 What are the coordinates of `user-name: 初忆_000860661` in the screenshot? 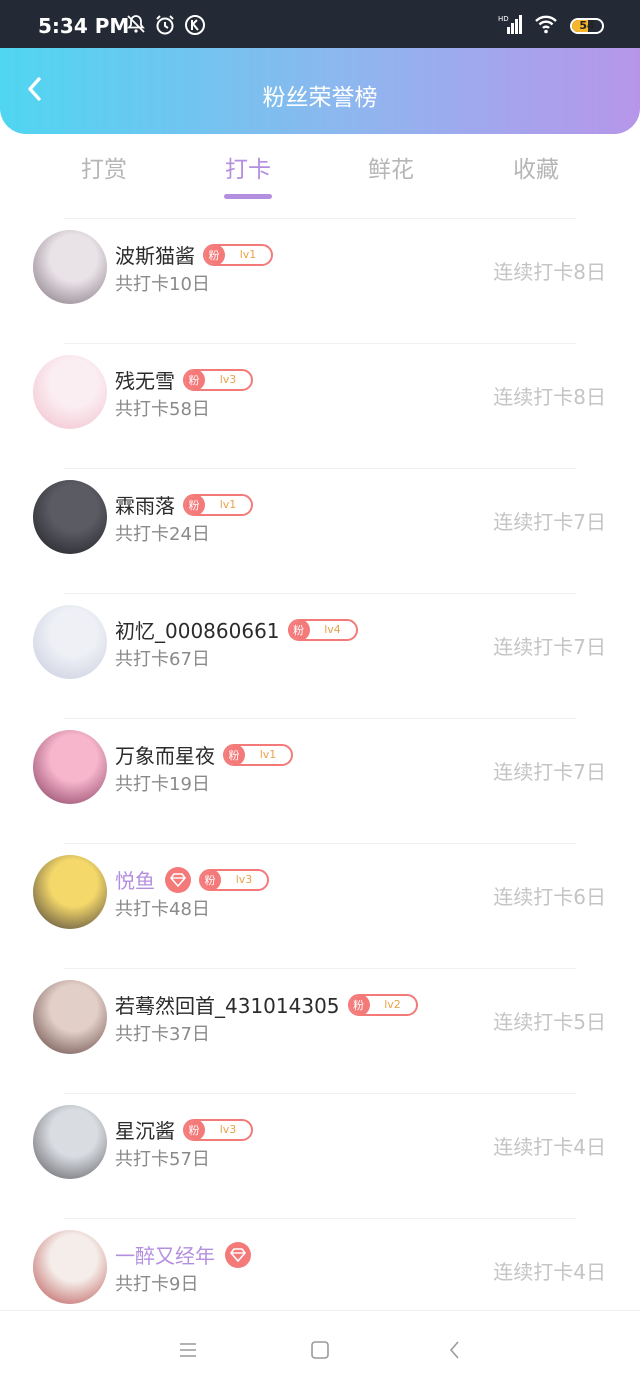 It's located at (197, 631).